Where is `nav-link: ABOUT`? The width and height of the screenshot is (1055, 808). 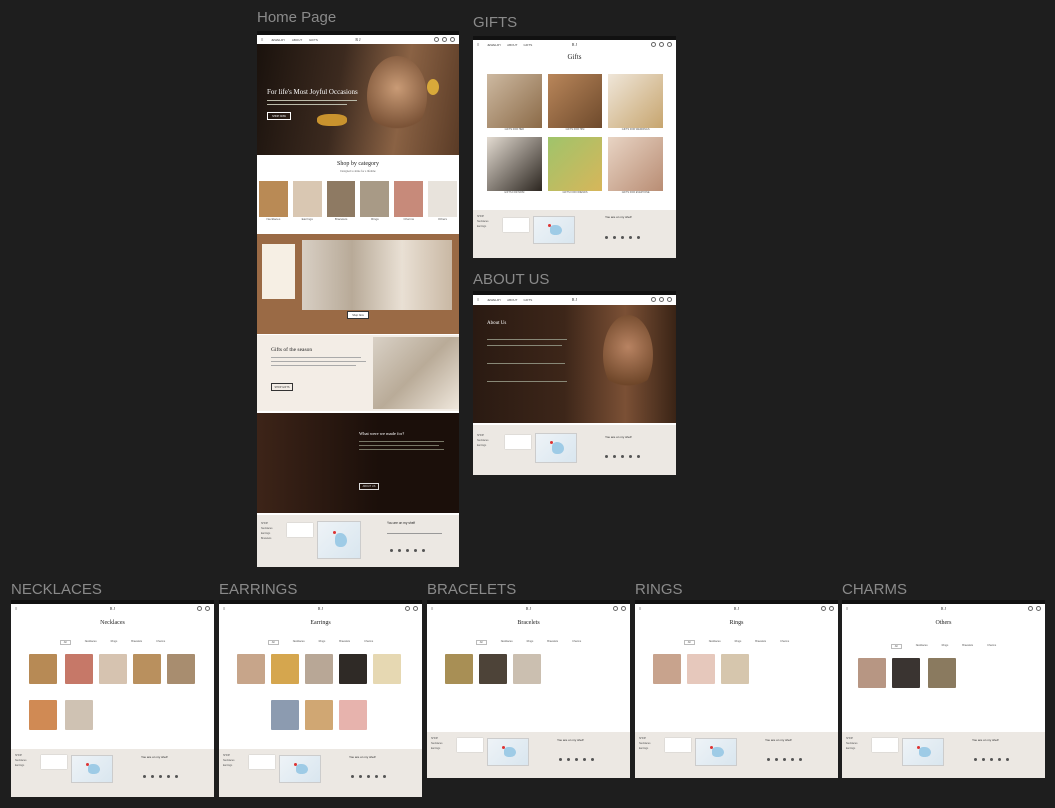 nav-link: ABOUT is located at coordinates (297, 40).